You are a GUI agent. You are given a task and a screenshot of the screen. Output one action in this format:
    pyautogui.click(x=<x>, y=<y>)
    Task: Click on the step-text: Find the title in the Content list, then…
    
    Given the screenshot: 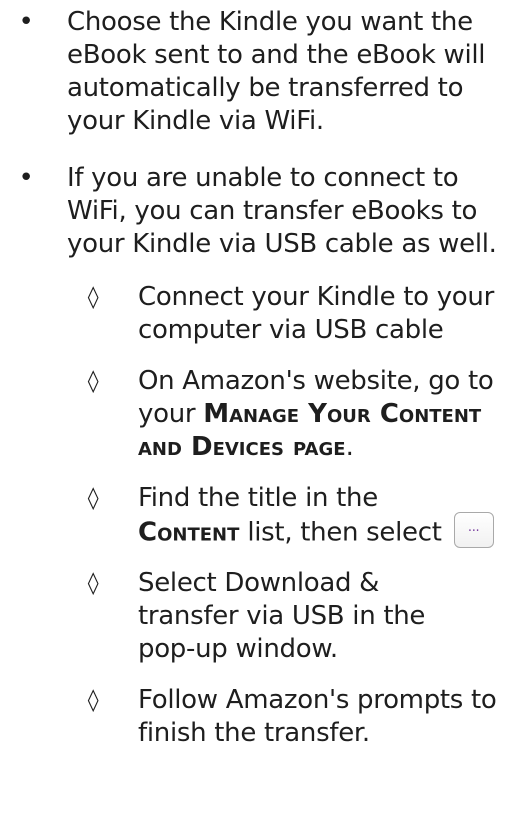 What is the action you would take?
    pyautogui.click(x=325, y=516)
    